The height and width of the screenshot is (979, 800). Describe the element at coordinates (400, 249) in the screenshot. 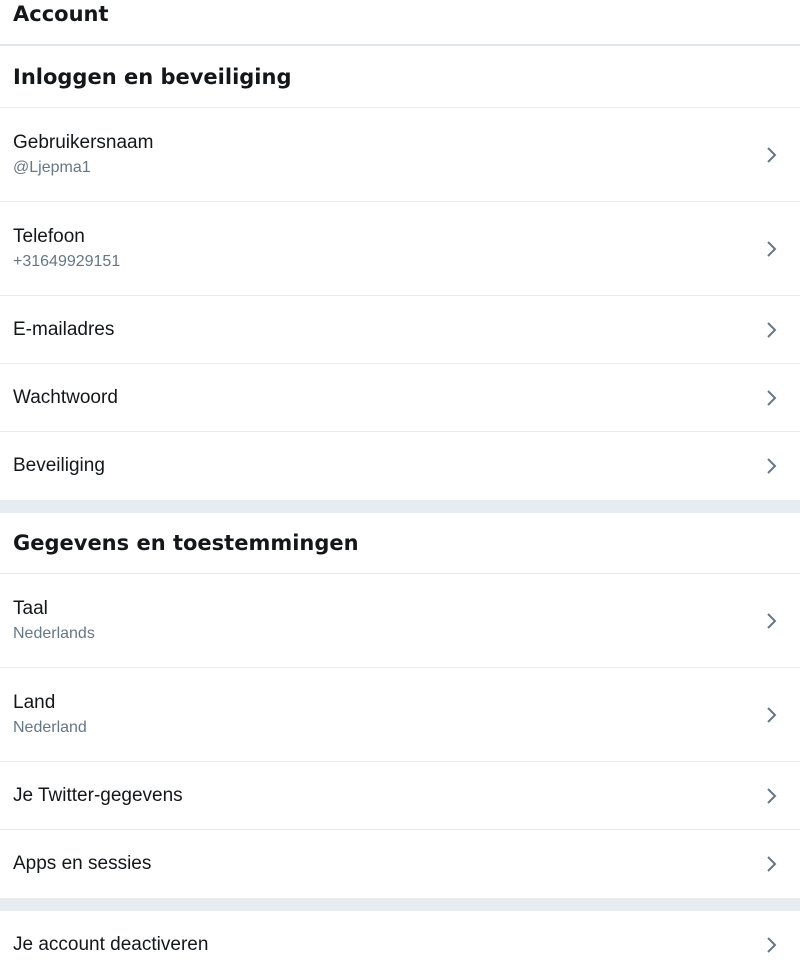

I see `setting-phone: Telefoon +31649929151` at that location.